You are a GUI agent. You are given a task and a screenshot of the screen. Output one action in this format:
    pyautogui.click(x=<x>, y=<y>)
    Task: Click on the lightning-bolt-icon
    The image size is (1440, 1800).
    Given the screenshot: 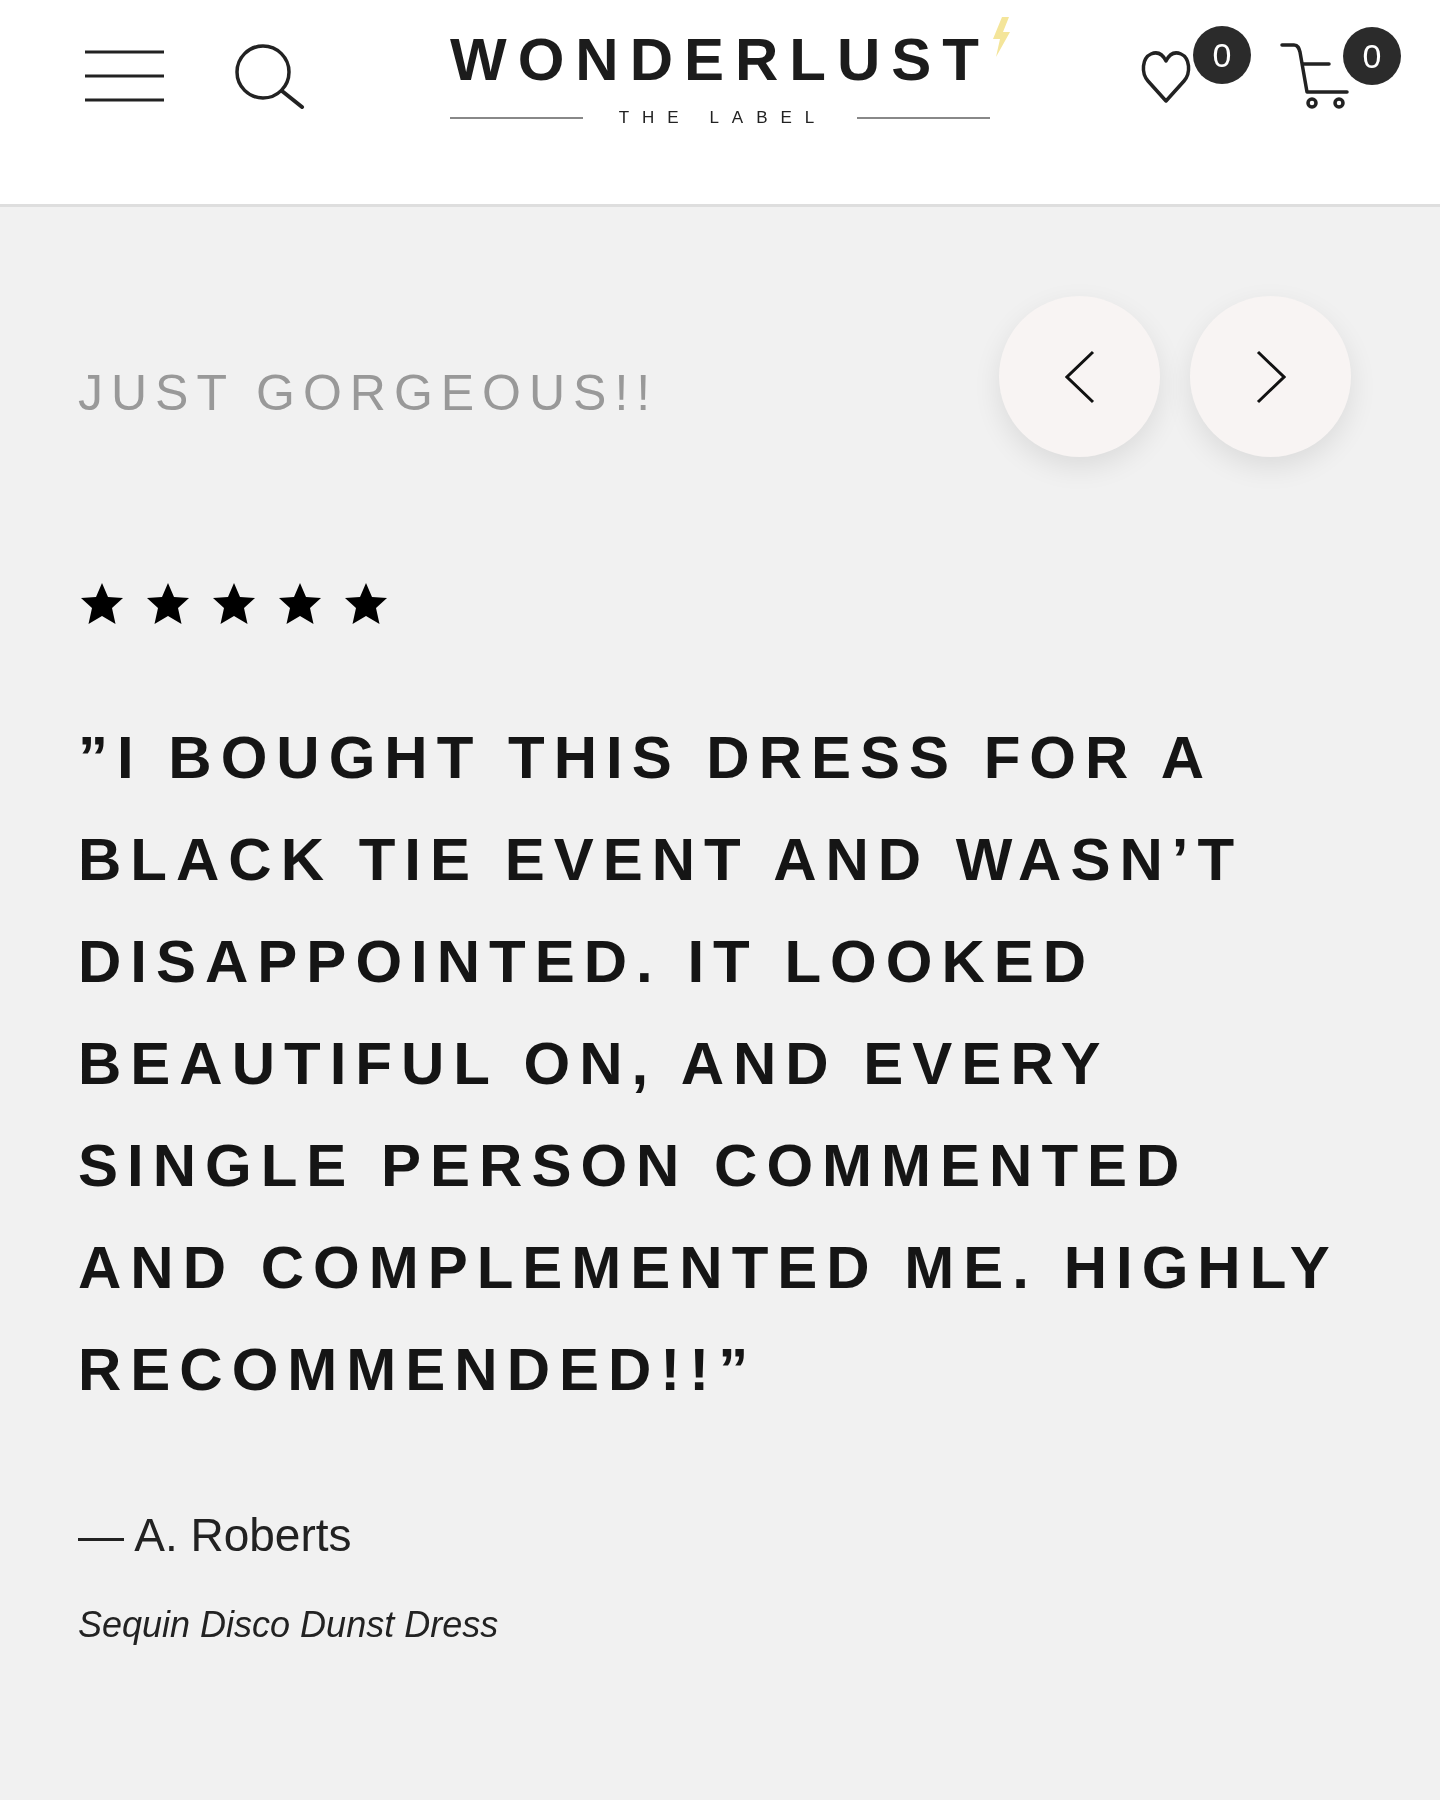 What is the action you would take?
    pyautogui.click(x=1001, y=37)
    